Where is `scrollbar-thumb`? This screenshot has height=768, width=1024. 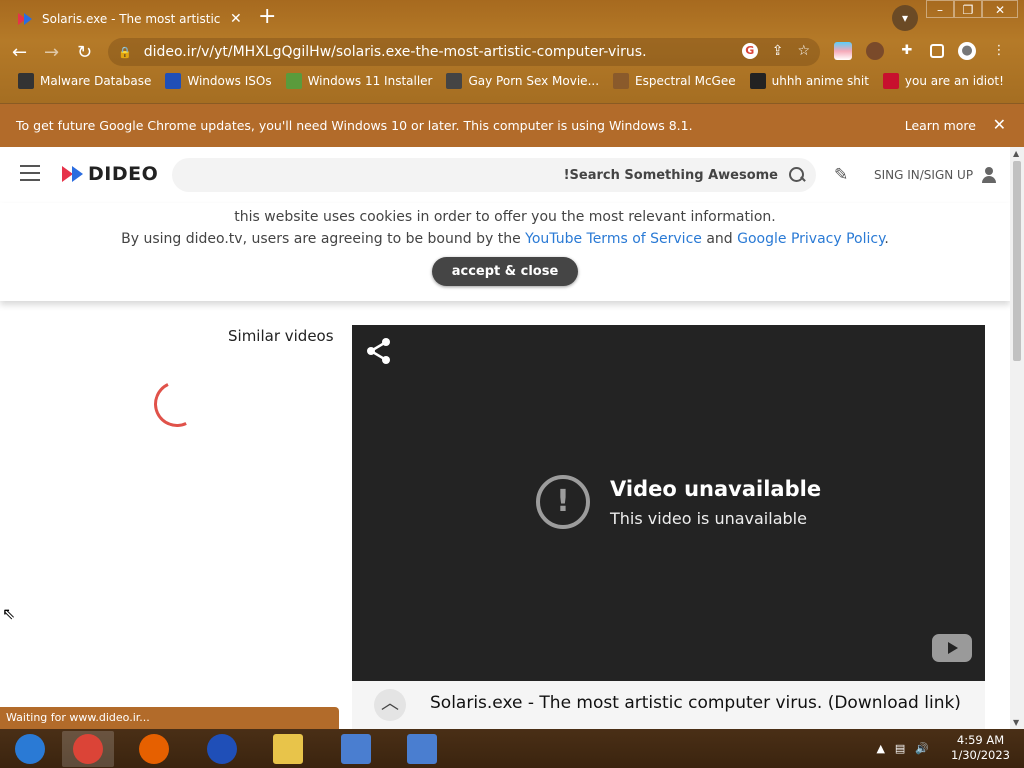 scrollbar-thumb is located at coordinates (1017, 261).